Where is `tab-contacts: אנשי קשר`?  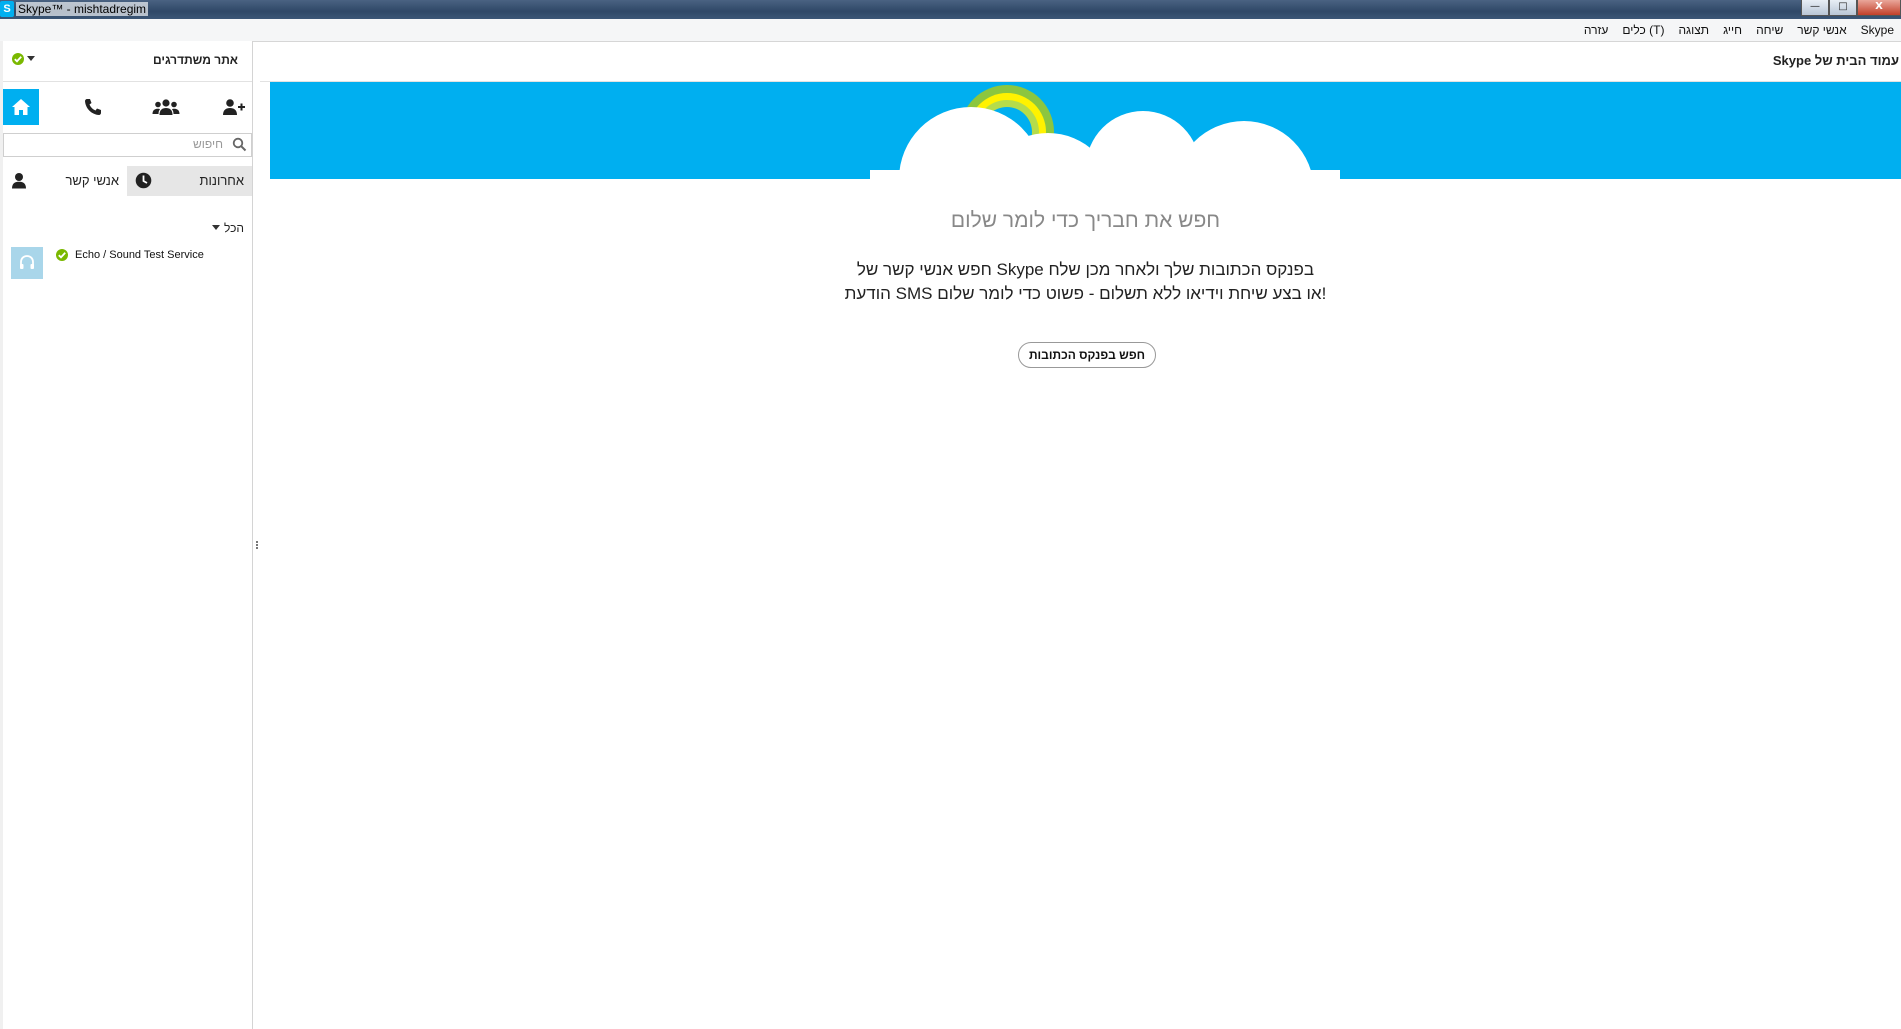 tab-contacts: אנשי קשר is located at coordinates (65, 181).